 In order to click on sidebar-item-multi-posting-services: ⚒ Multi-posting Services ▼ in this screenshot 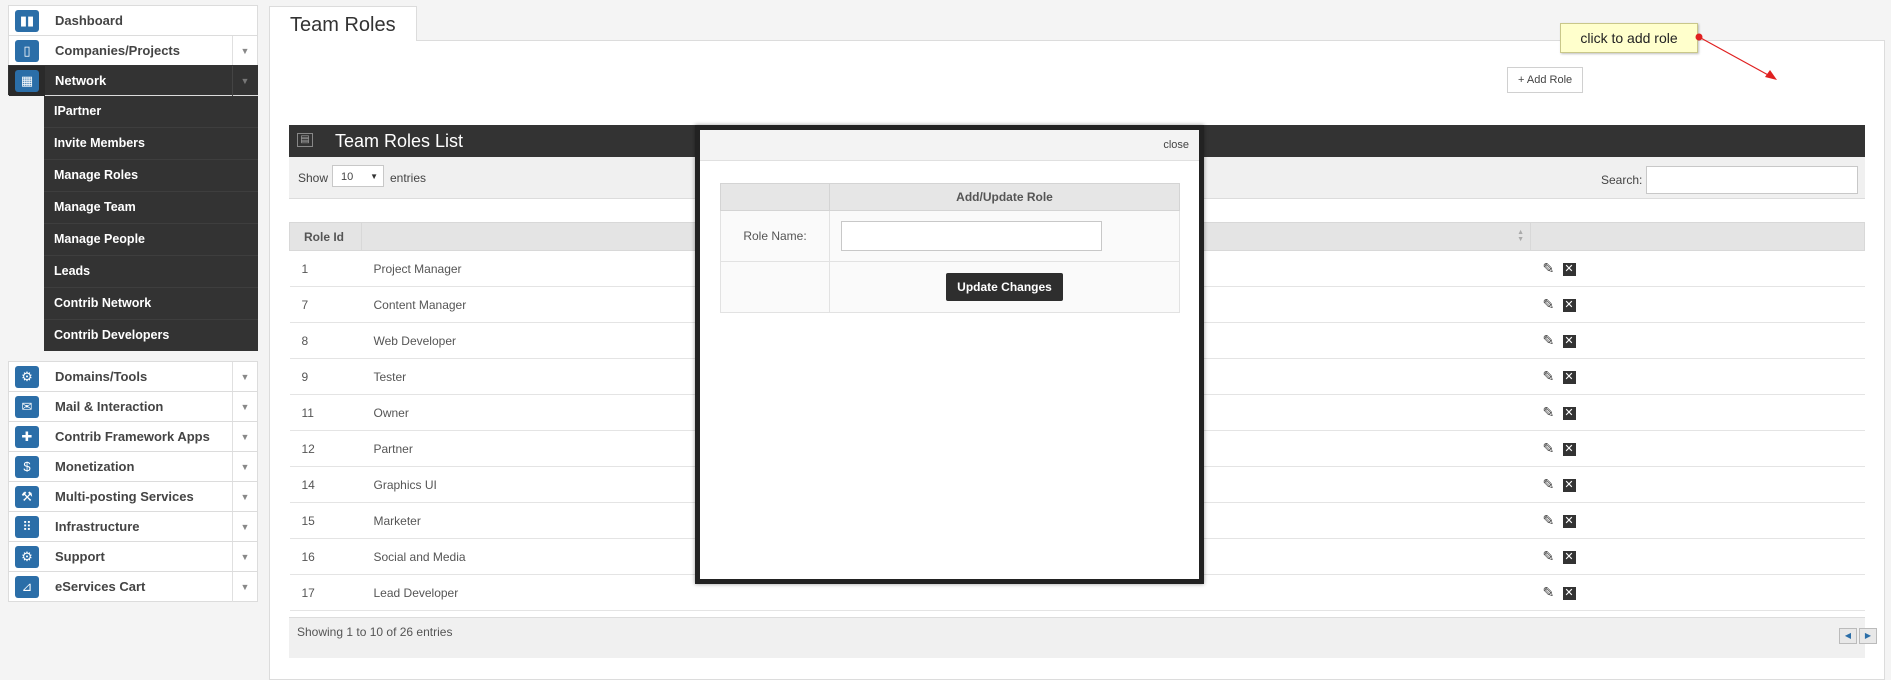, I will do `click(133, 496)`.